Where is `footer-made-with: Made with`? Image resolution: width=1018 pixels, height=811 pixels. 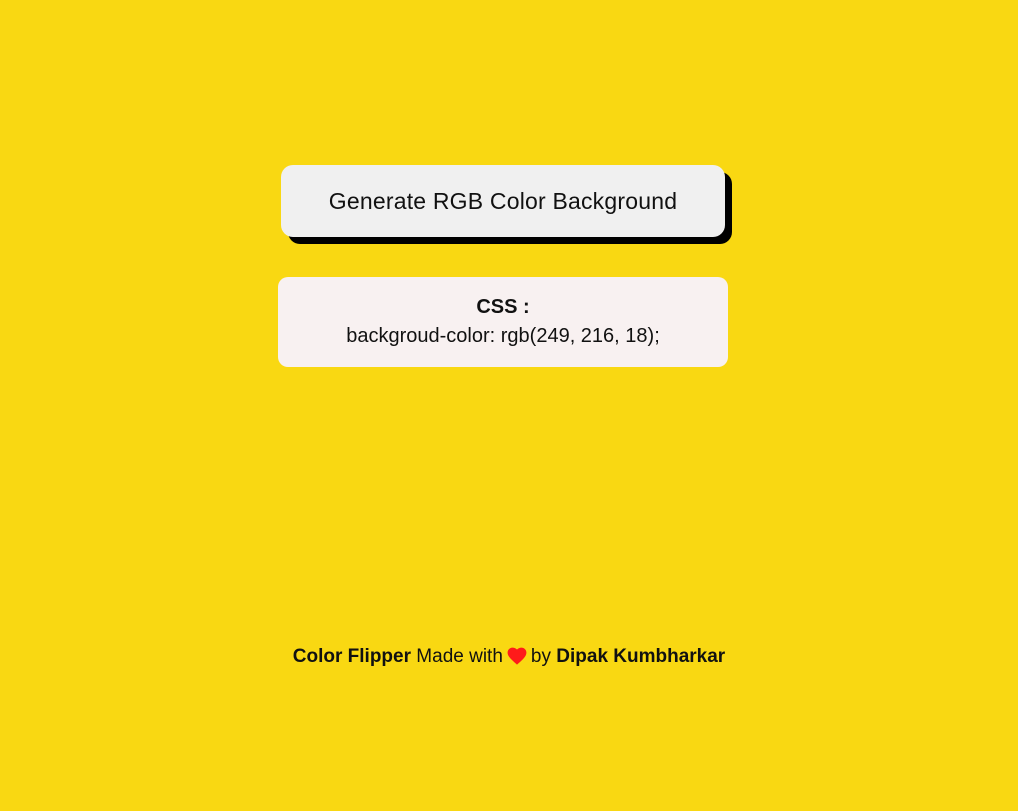 footer-made-with: Made with is located at coordinates (459, 656).